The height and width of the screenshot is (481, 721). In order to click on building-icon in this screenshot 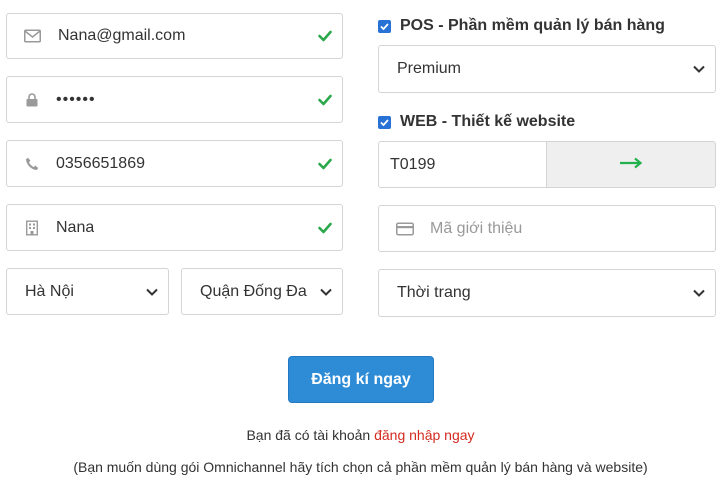, I will do `click(32, 227)`.